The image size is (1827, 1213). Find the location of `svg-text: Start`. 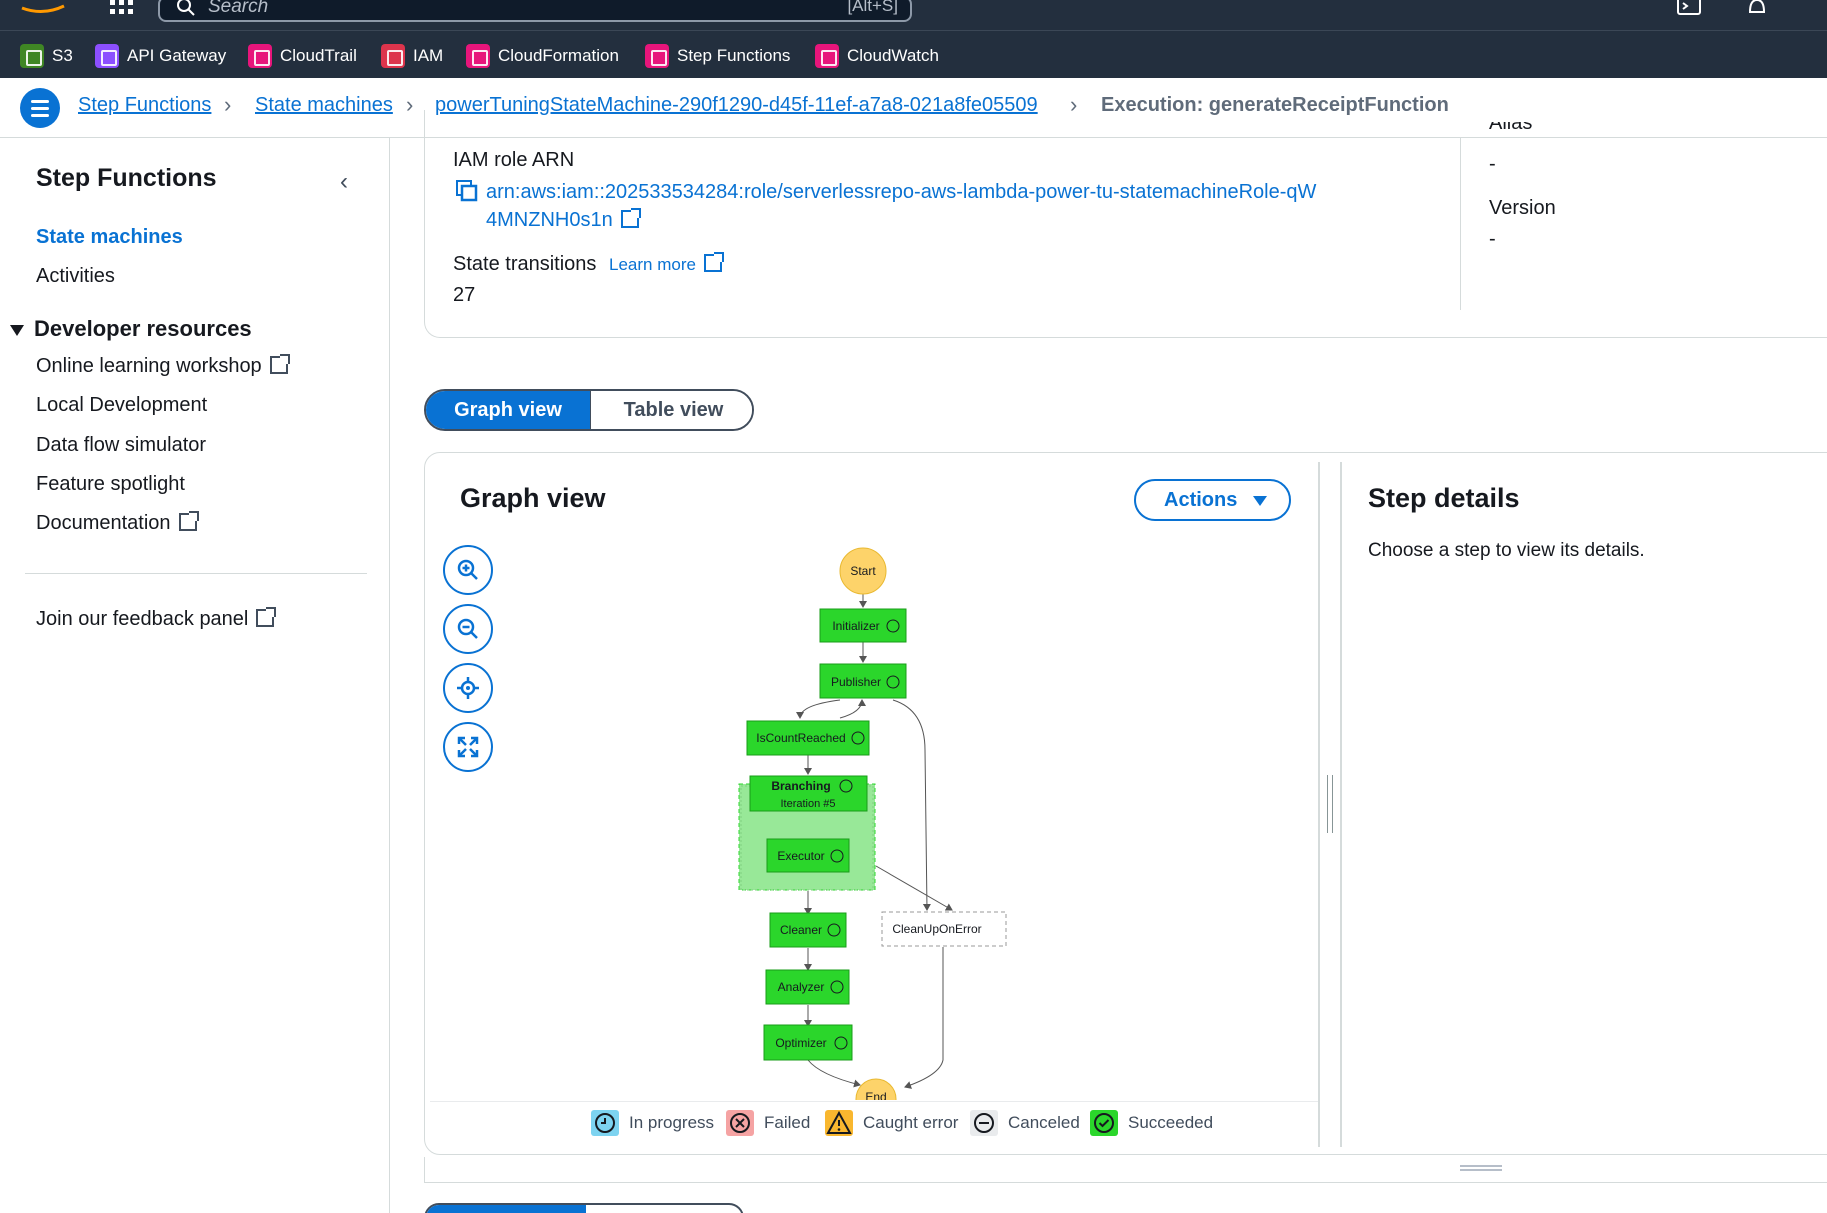

svg-text: Start is located at coordinates (863, 571).